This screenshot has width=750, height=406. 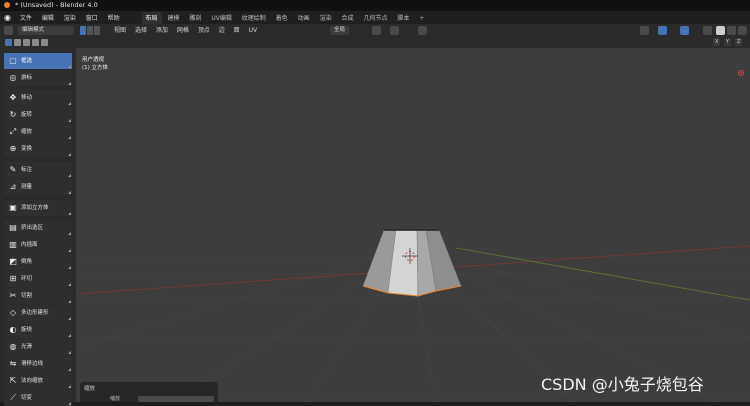 What do you see at coordinates (13, 346) in the screenshot?
I see `smooth-icon: ◍` at bounding box center [13, 346].